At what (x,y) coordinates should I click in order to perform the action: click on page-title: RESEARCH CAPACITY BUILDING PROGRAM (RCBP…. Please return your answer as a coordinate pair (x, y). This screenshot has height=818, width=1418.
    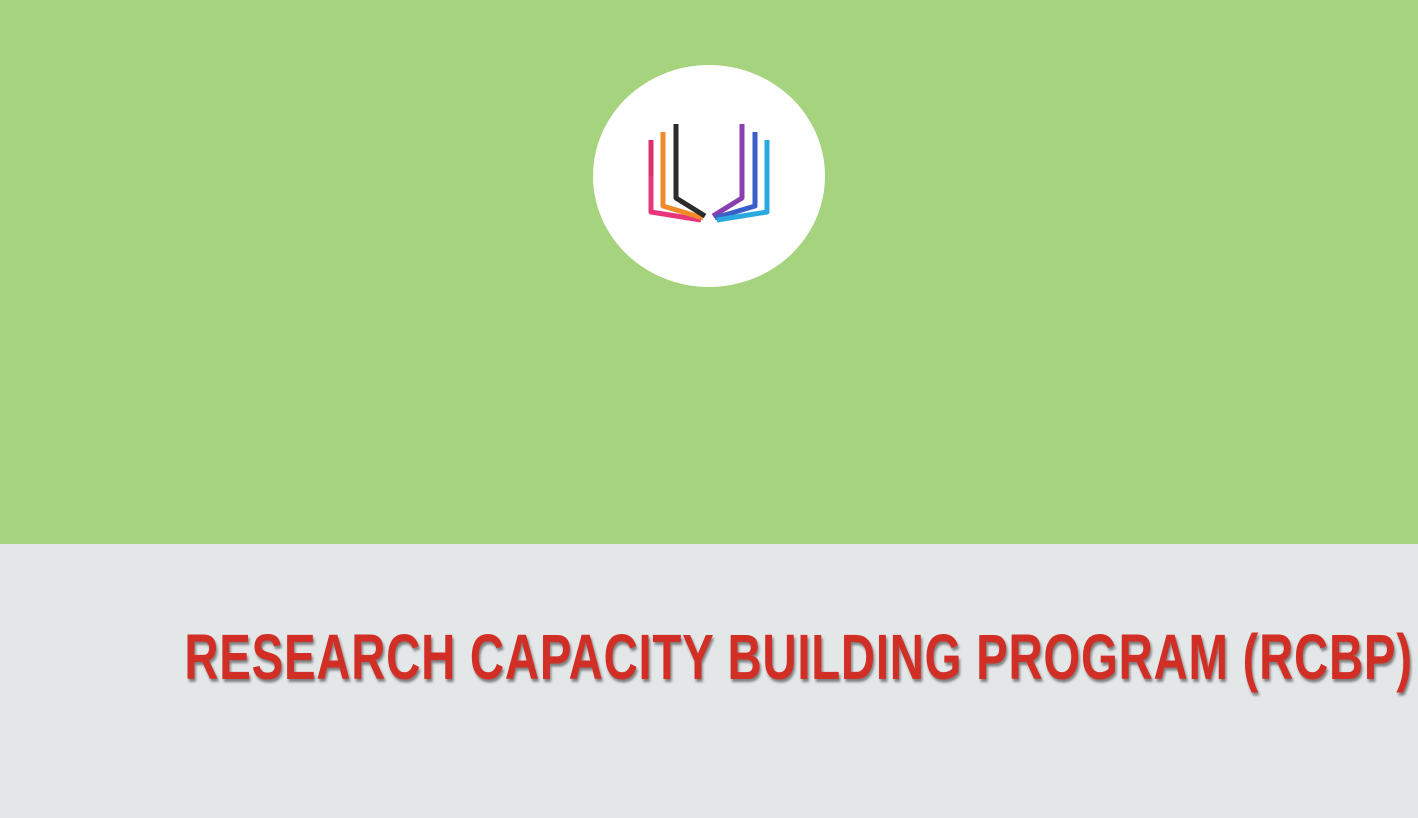
    Looking at the image, I should click on (798, 657).